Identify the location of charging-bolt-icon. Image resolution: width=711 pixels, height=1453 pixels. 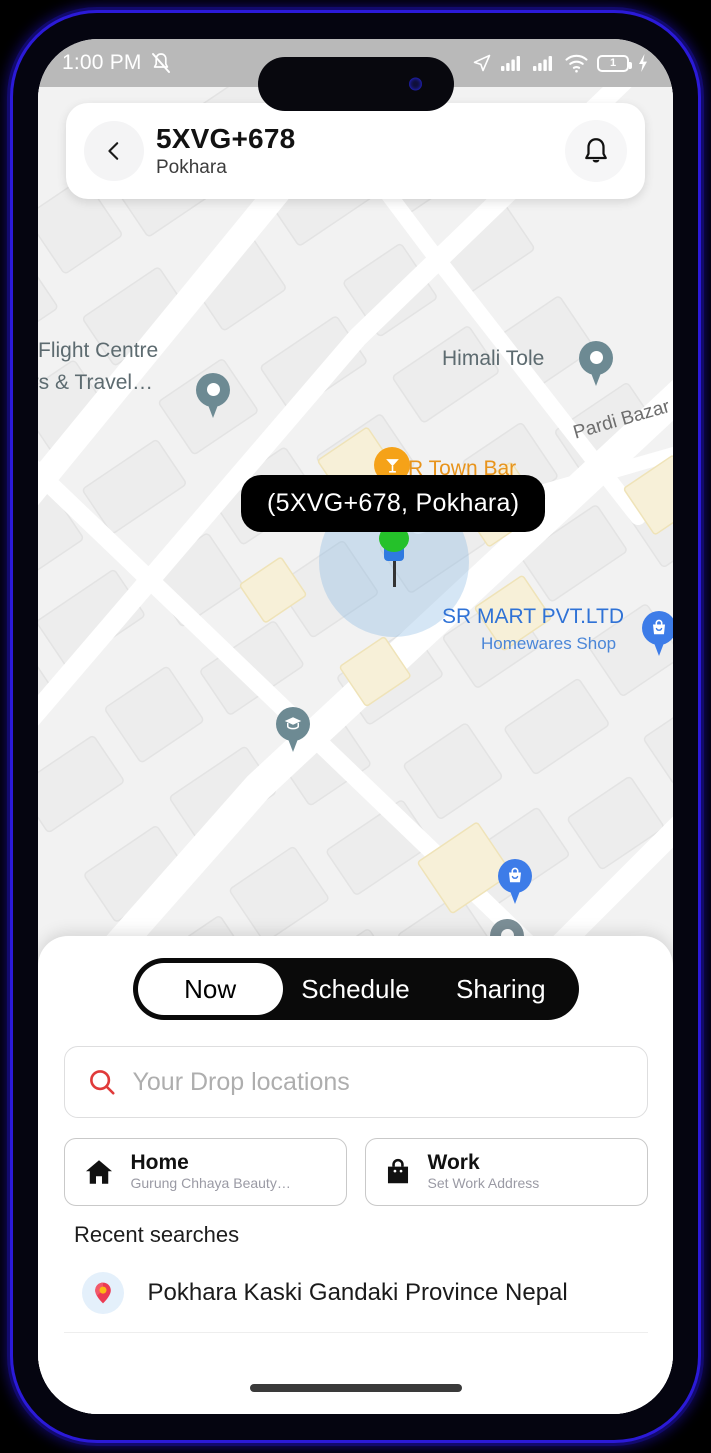
(643, 63).